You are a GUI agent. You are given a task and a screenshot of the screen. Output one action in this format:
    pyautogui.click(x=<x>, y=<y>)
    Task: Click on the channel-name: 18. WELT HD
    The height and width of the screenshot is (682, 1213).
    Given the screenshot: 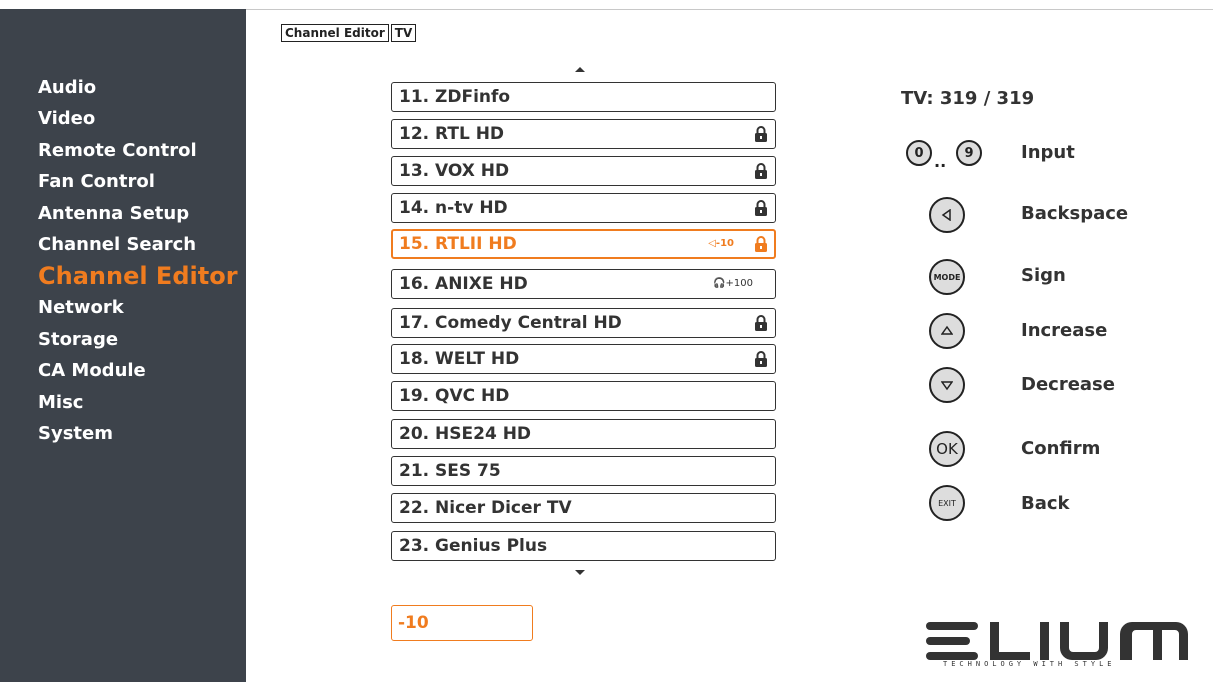 What is the action you would take?
    pyautogui.click(x=459, y=359)
    